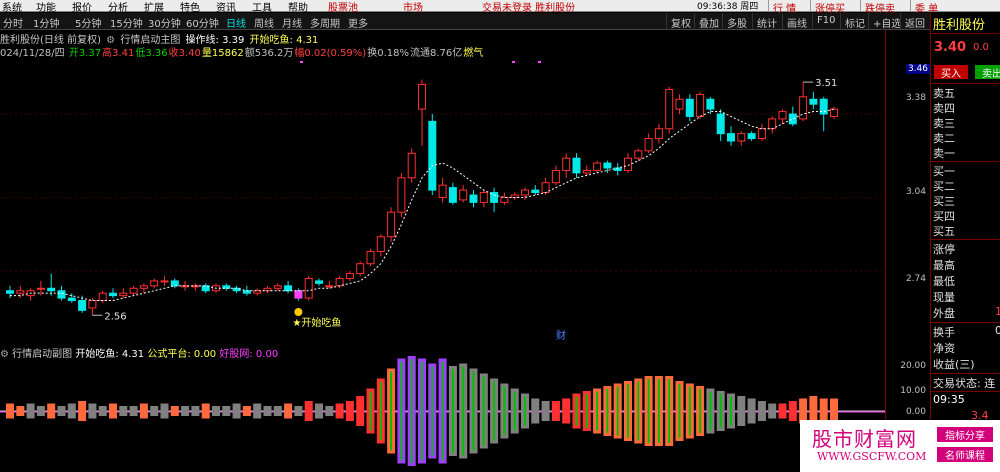 This screenshot has height=472, width=1000. What do you see at coordinates (872, 456) in the screenshot?
I see `watermark-url: WWW.GSCFW.COM` at bounding box center [872, 456].